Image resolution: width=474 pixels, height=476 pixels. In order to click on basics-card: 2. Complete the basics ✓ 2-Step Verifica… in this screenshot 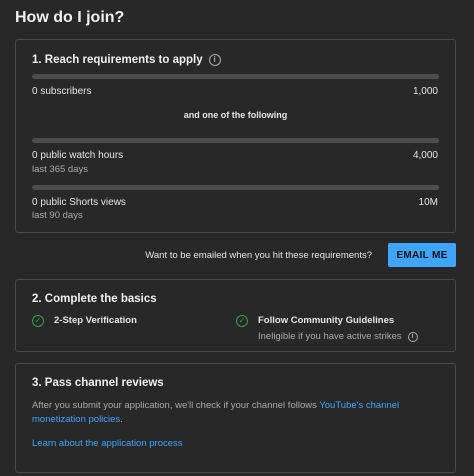, I will do `click(235, 315)`.